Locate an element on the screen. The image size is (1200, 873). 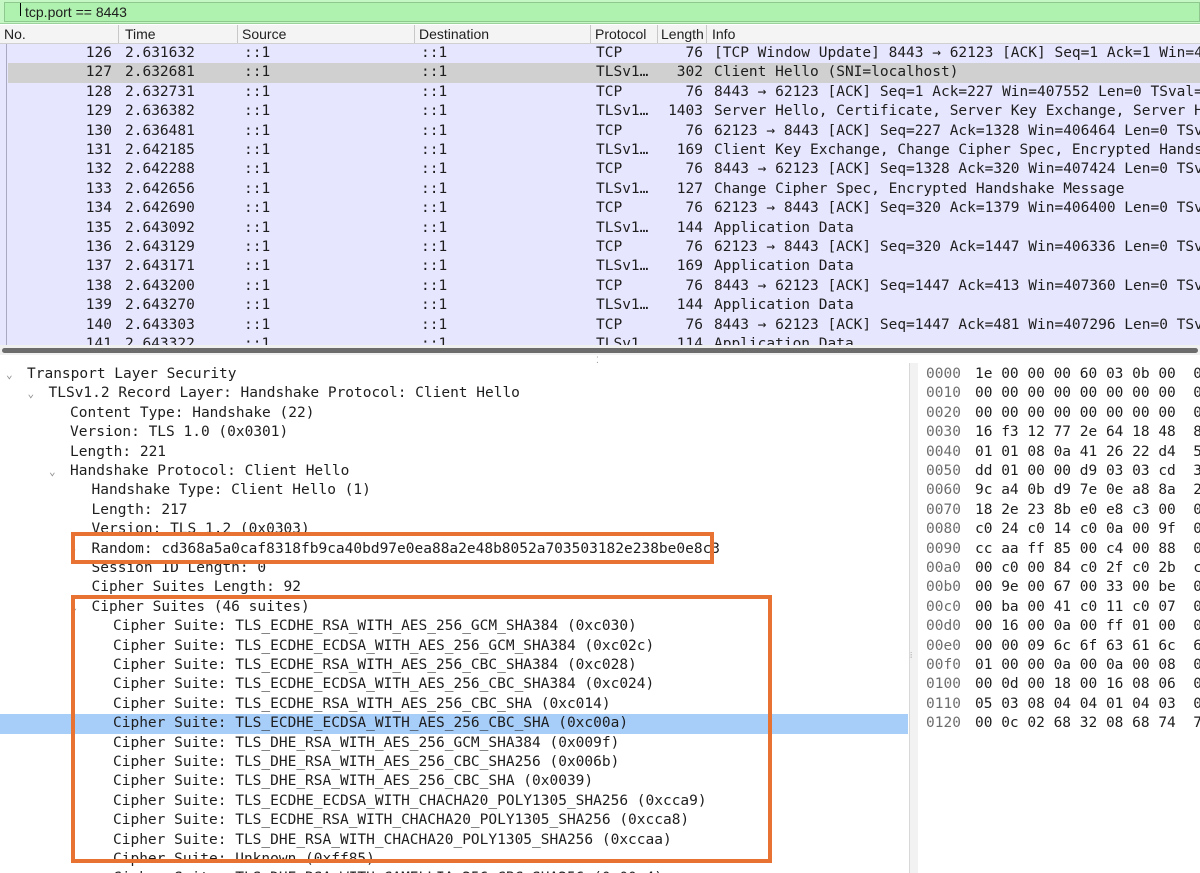
hex-row: 0040 01 01 08 0a 41 26 22 d4 5c is located at coordinates (1059, 452).